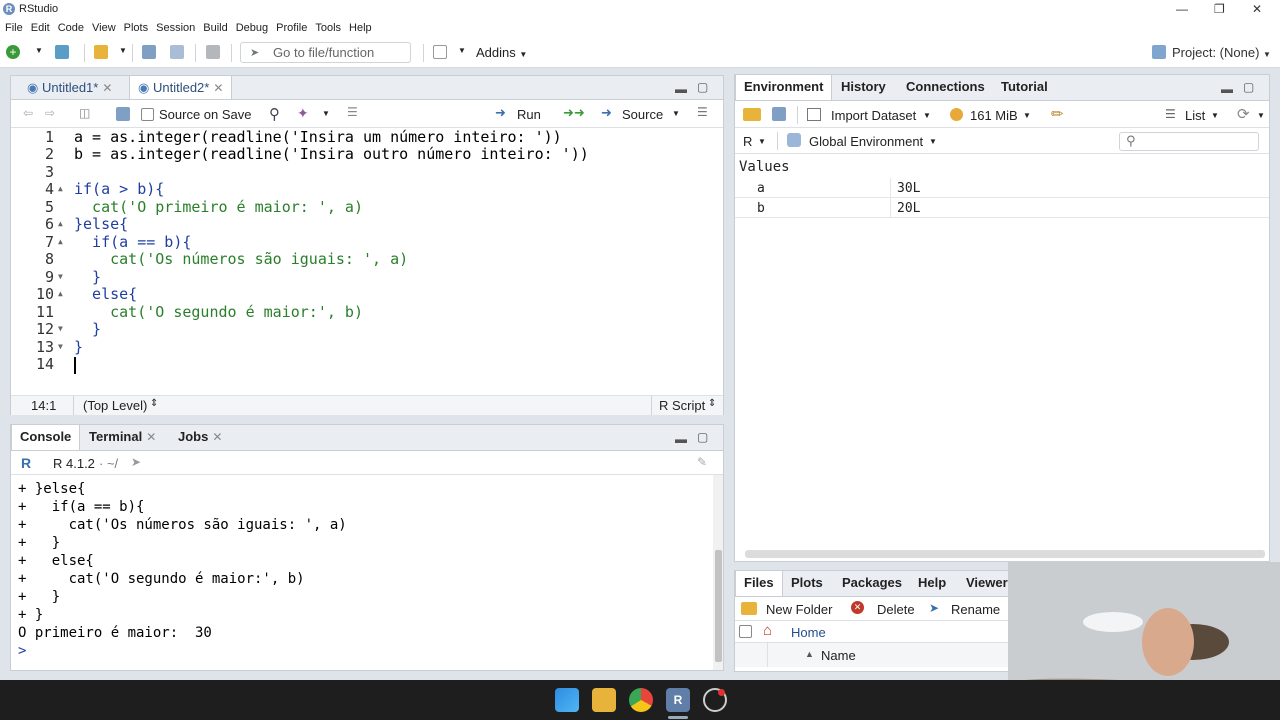 The height and width of the screenshot is (720, 1280). What do you see at coordinates (1002, 208) in the screenshot?
I see `variable-row: b 20L` at bounding box center [1002, 208].